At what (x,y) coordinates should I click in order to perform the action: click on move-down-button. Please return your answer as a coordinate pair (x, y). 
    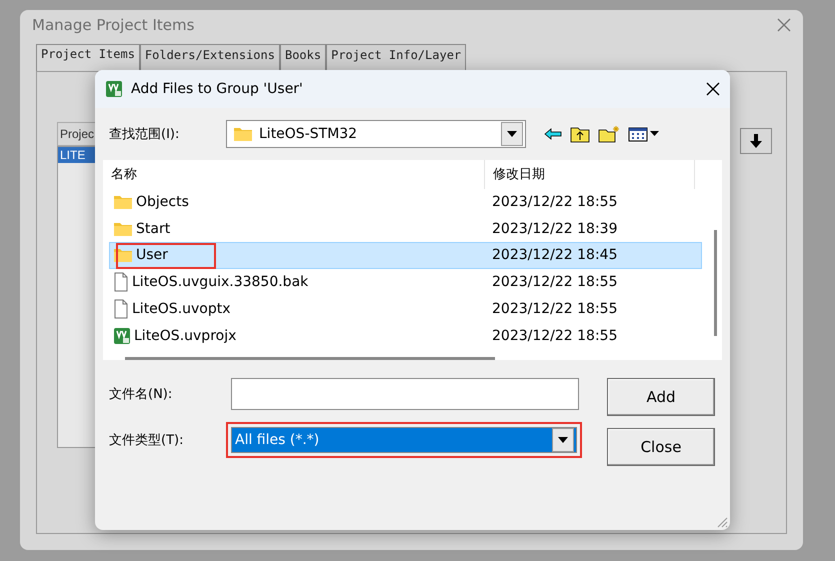
    Looking at the image, I should click on (756, 141).